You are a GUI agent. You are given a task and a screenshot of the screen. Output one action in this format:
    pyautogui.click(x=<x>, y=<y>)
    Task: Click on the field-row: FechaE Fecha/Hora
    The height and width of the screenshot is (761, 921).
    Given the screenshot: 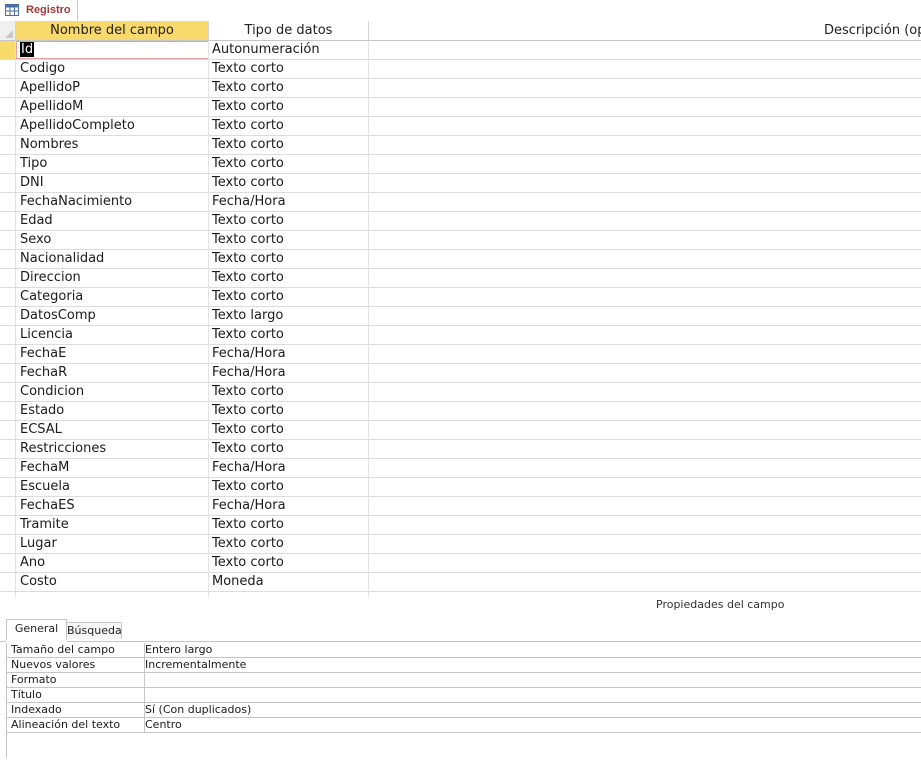 What is the action you would take?
    pyautogui.click(x=460, y=354)
    